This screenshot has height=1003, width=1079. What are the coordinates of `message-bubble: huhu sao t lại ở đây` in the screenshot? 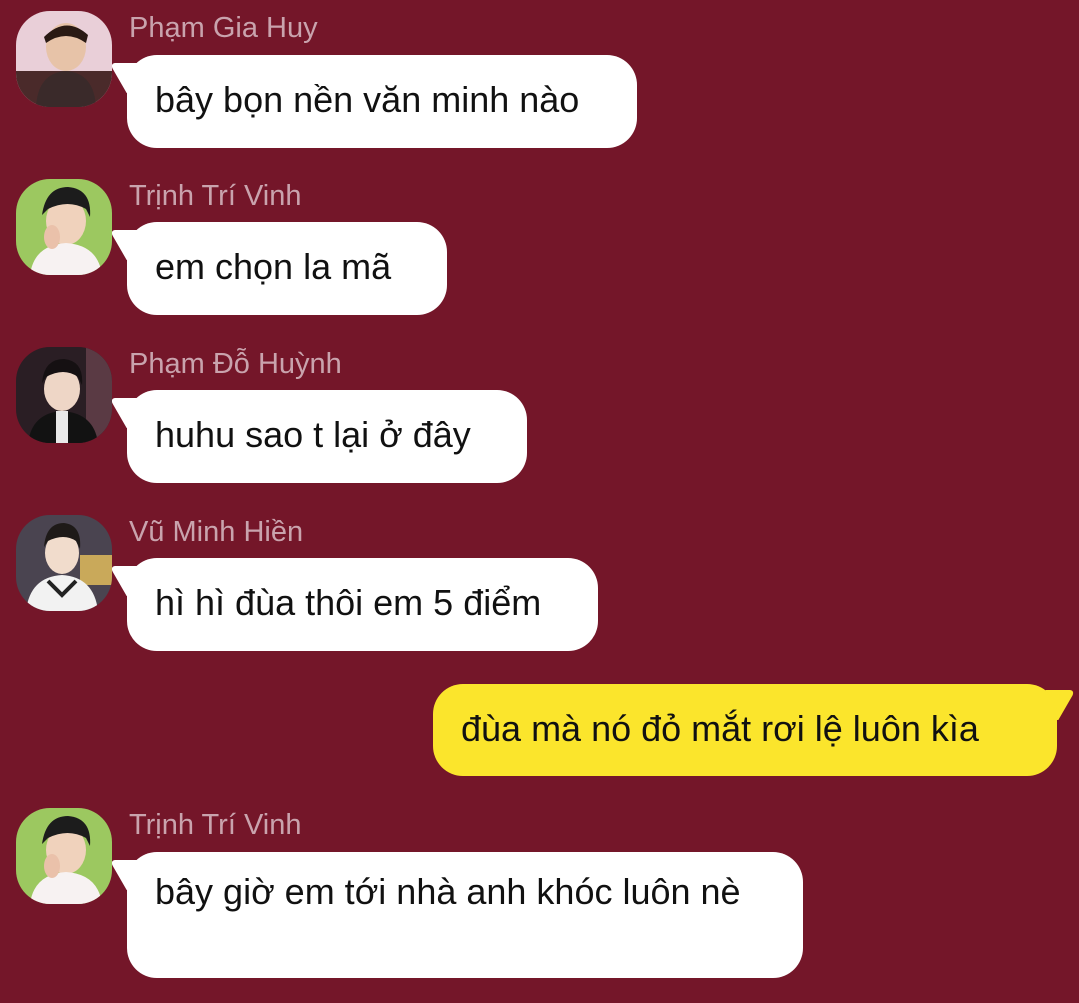 It's located at (327, 436).